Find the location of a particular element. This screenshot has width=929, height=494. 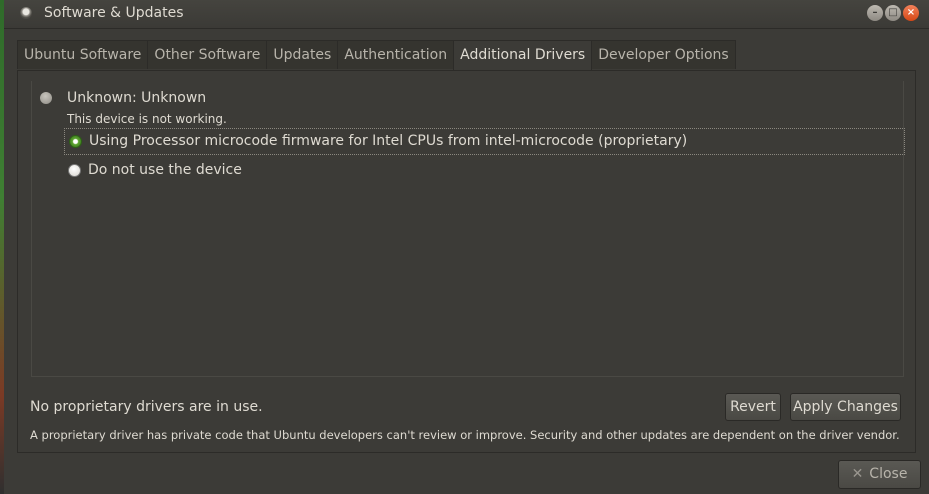

device-name: Unknown is located at coordinates (137, 98).